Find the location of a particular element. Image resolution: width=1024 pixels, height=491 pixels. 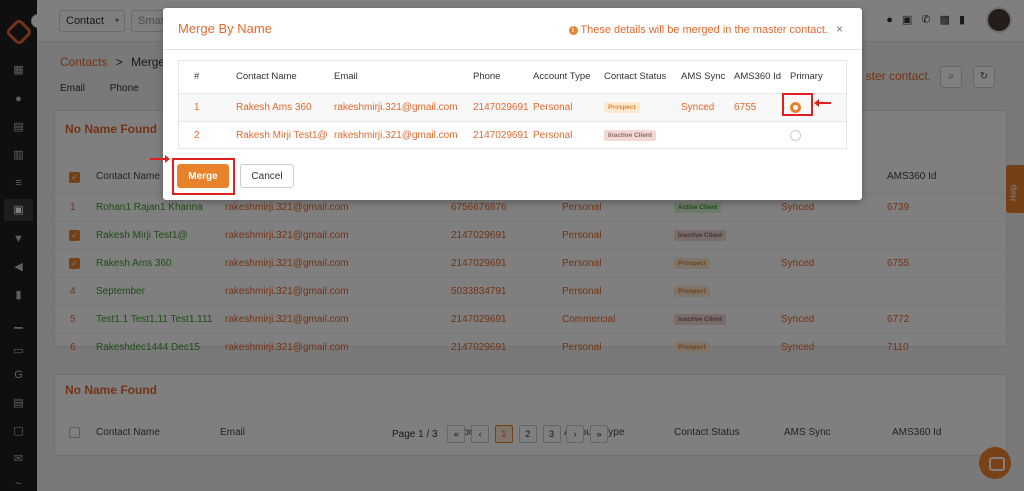

header-primary: Primary is located at coordinates (806, 76).